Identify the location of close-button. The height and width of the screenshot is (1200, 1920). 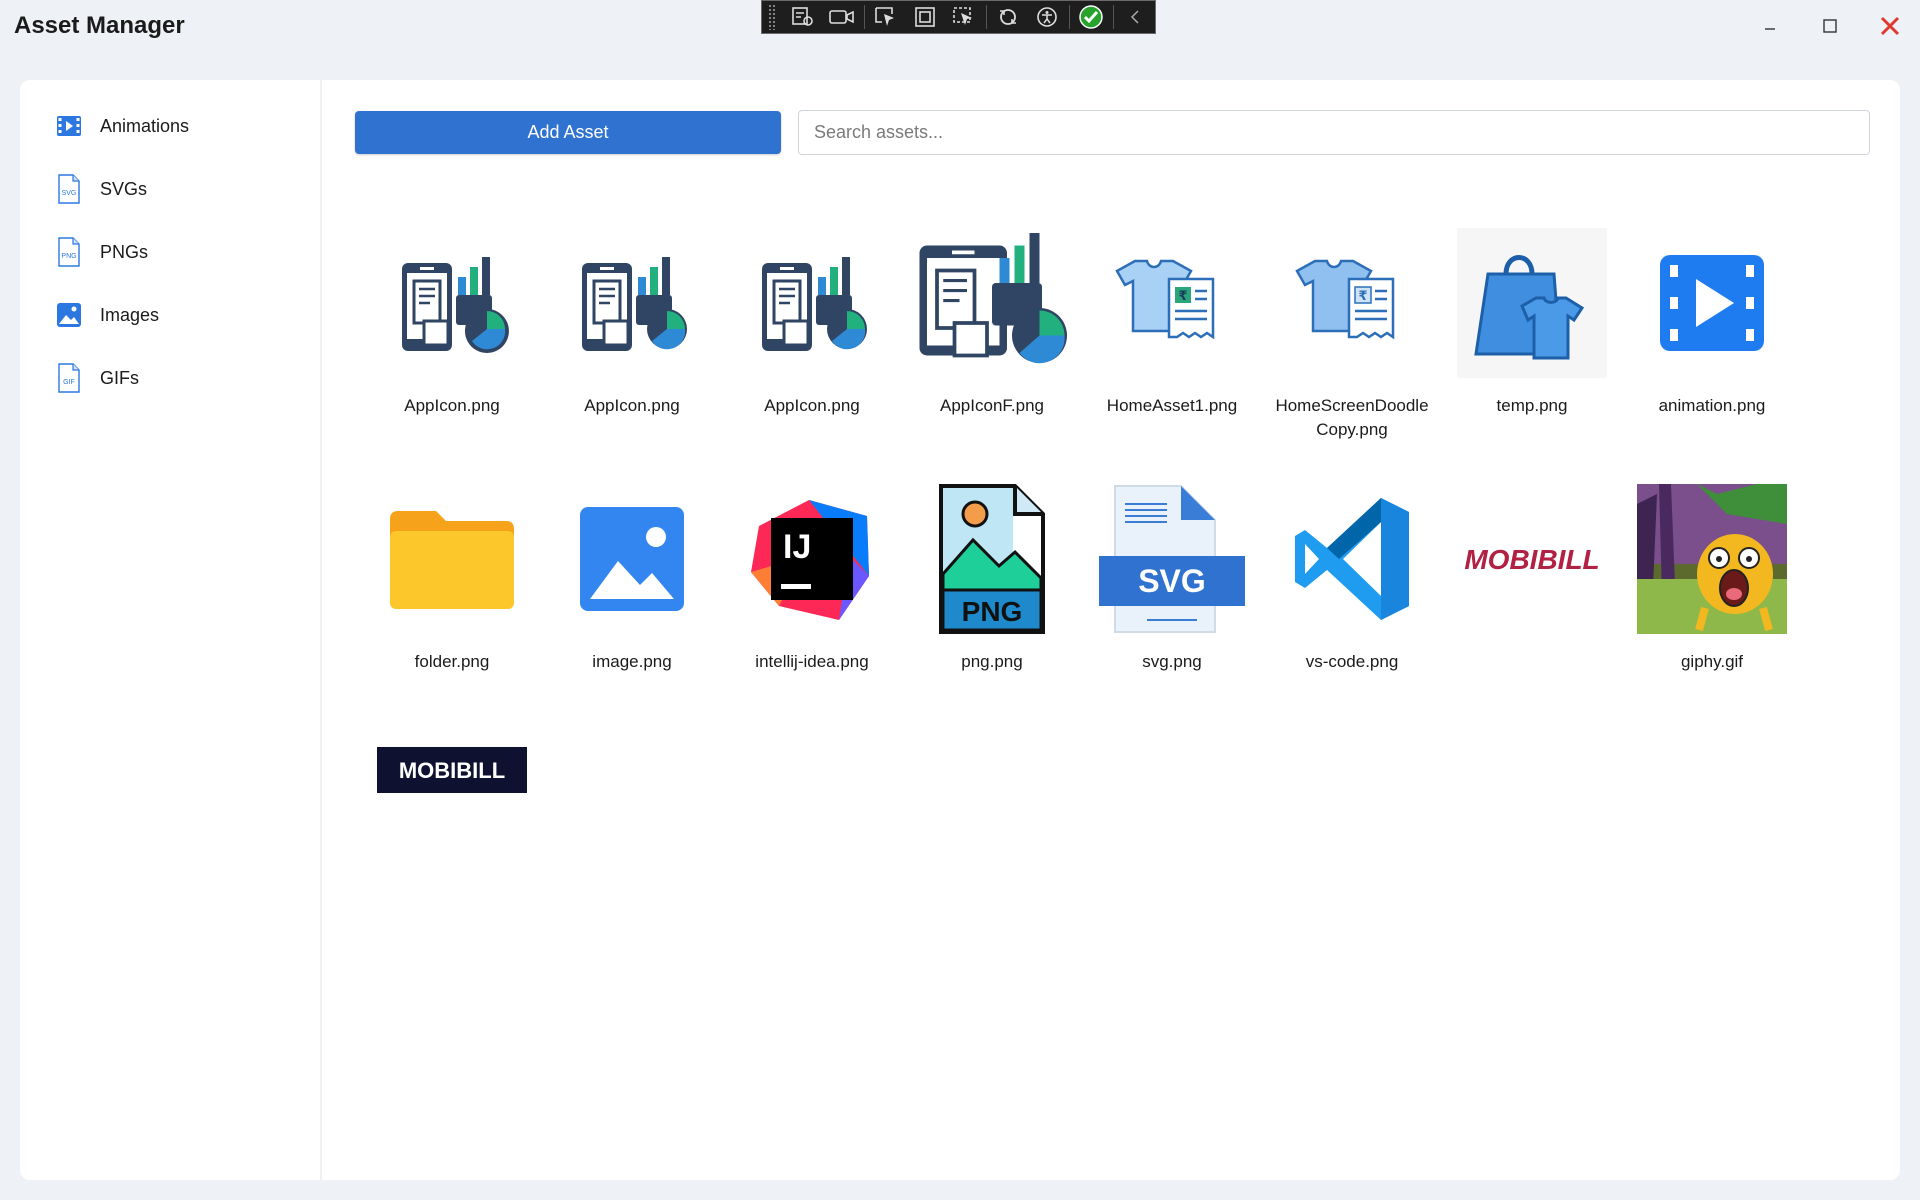
(1890, 26).